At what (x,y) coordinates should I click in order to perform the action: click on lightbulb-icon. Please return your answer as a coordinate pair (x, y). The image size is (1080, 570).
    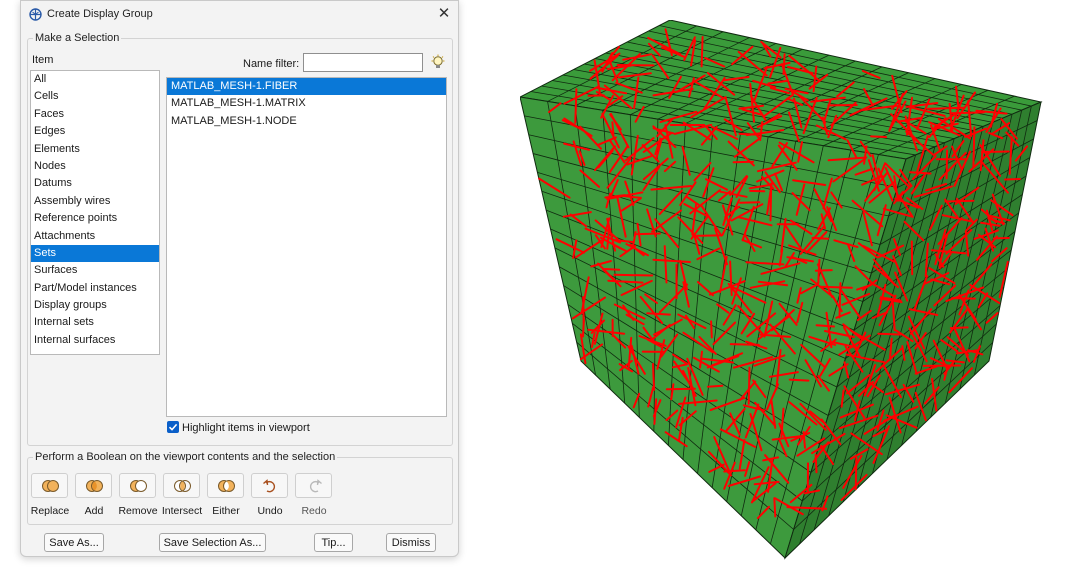
    Looking at the image, I should click on (438, 63).